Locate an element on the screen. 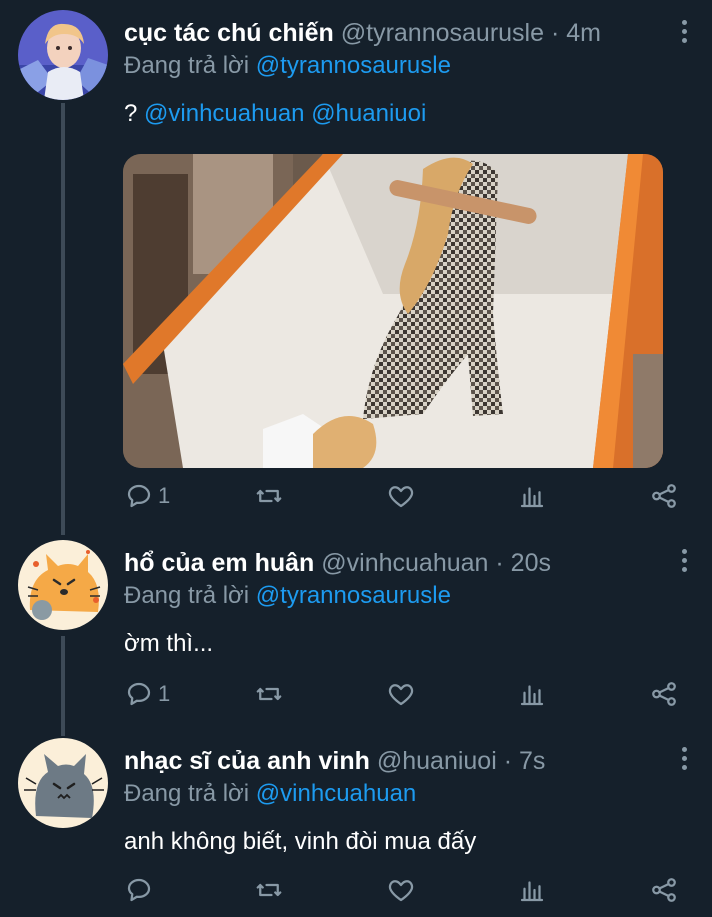 The width and height of the screenshot is (712, 917). user-handle: @vinhcuahuan is located at coordinates (404, 563).